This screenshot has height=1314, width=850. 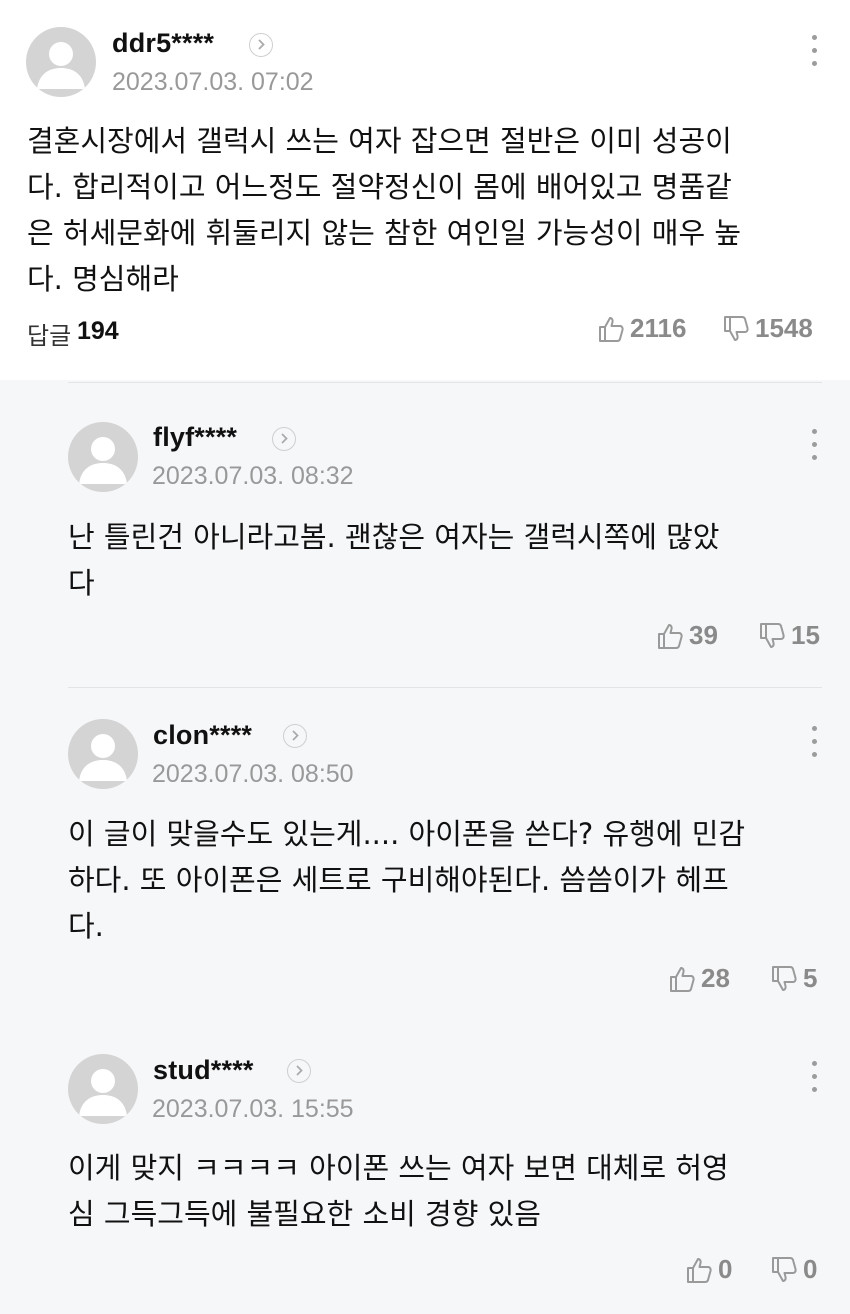 What do you see at coordinates (789, 635) in the screenshot?
I see `dislike-button: 15` at bounding box center [789, 635].